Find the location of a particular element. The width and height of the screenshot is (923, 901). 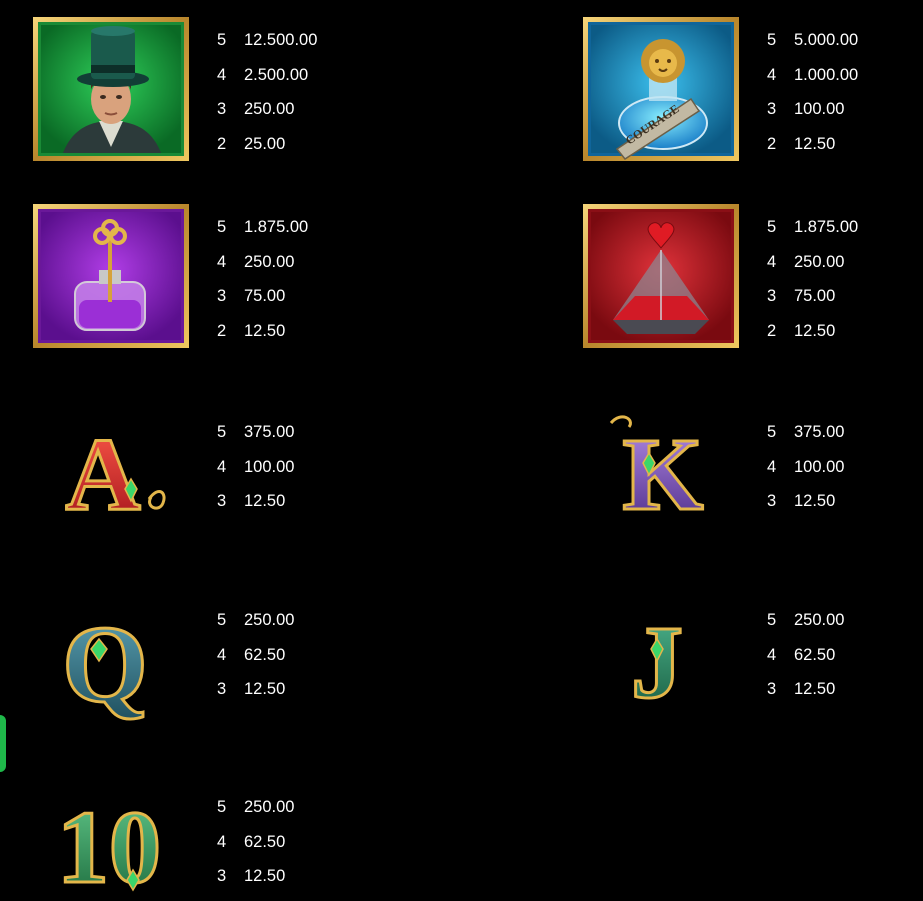

symbol-entry-letter-a: A 5 375.00 4 100.00 3 12.50 is located at coordinates (233, 489).